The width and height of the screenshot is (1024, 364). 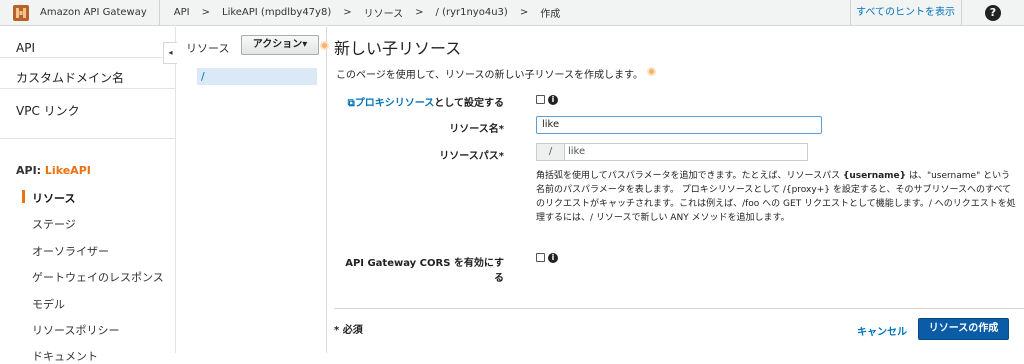 I want to click on required-note: * 必須, so click(x=348, y=330).